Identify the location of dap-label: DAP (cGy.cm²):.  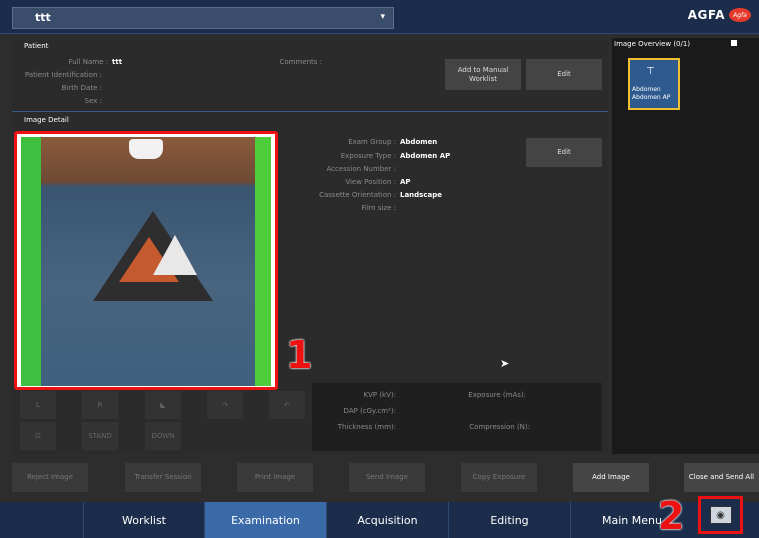
(369, 411).